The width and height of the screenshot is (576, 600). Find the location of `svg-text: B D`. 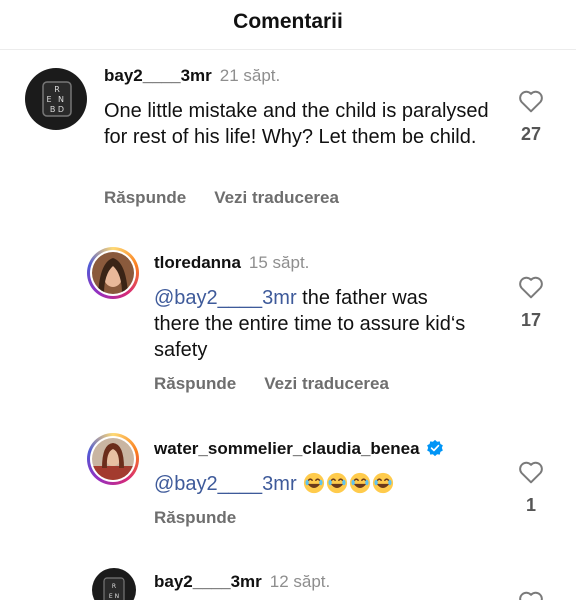

svg-text: B D is located at coordinates (57, 109).